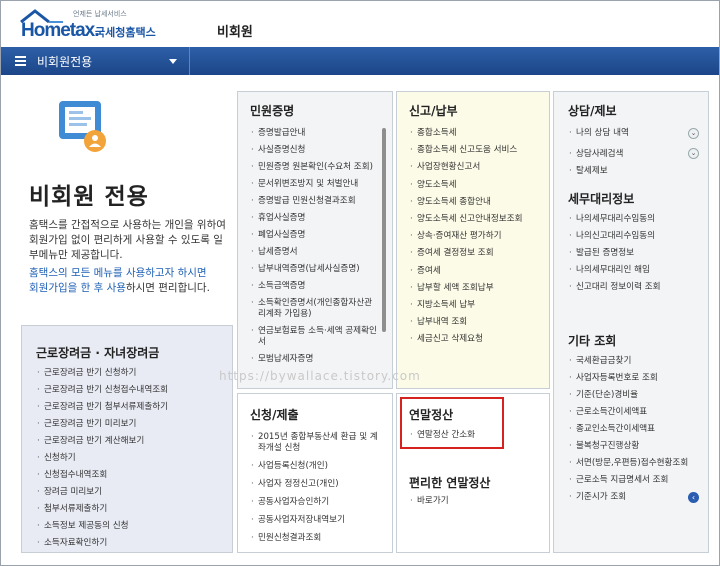  I want to click on menu-item: 증명발급 민원신청결과조회, so click(314, 201).